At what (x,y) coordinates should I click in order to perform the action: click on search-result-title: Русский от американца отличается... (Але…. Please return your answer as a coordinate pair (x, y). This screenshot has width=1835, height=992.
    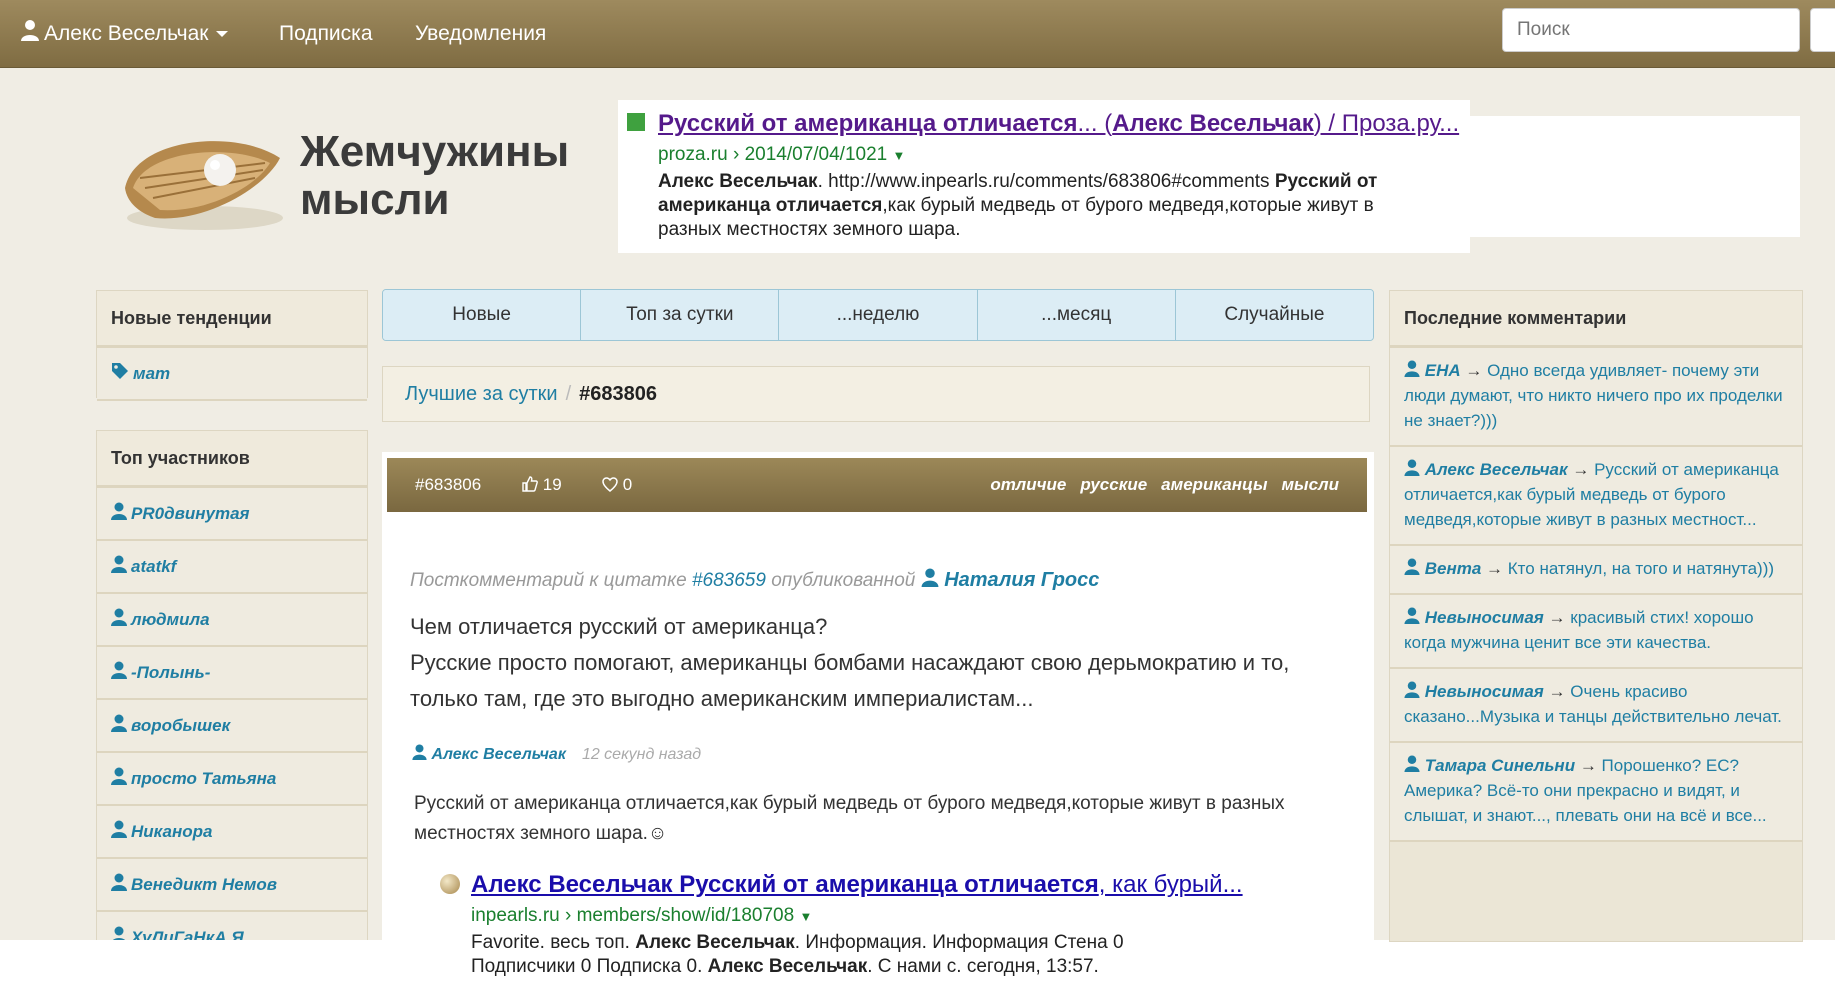
    Looking at the image, I should click on (1058, 124).